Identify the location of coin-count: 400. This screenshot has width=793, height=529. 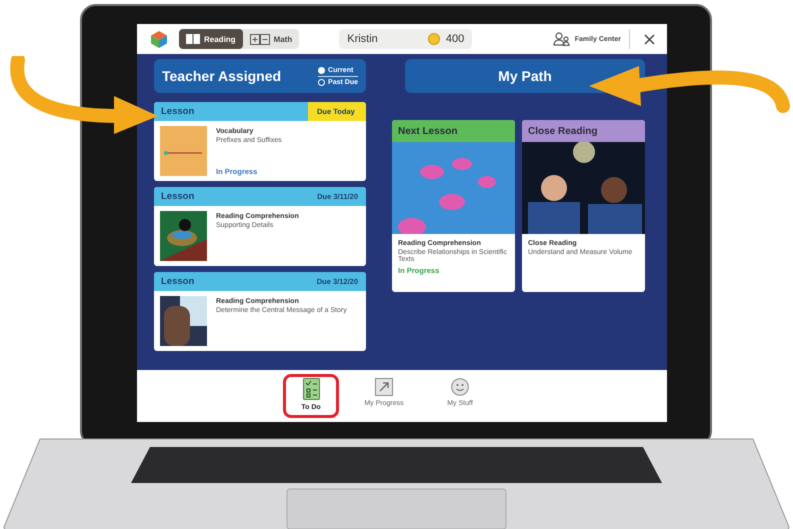
(455, 39).